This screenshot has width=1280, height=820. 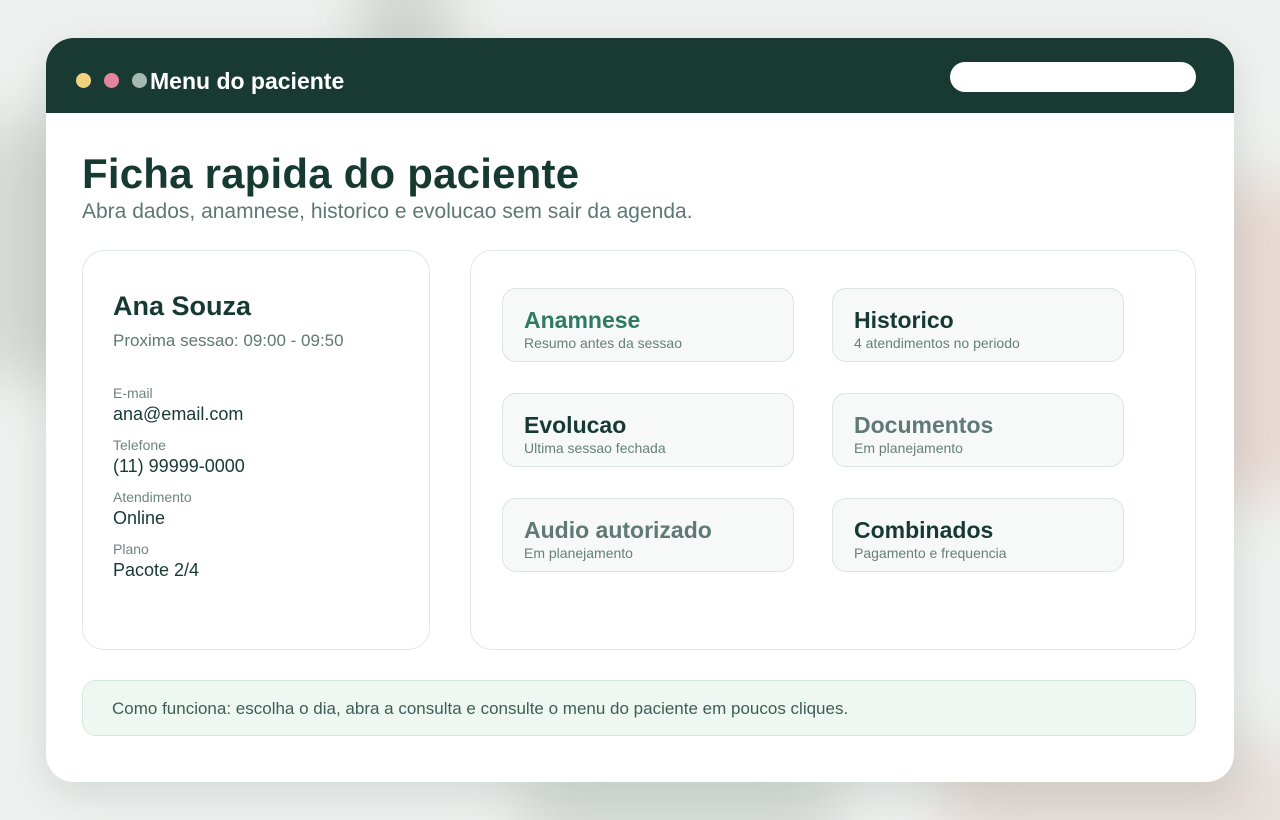 What do you see at coordinates (111, 80) in the screenshot?
I see `close-dot-icon` at bounding box center [111, 80].